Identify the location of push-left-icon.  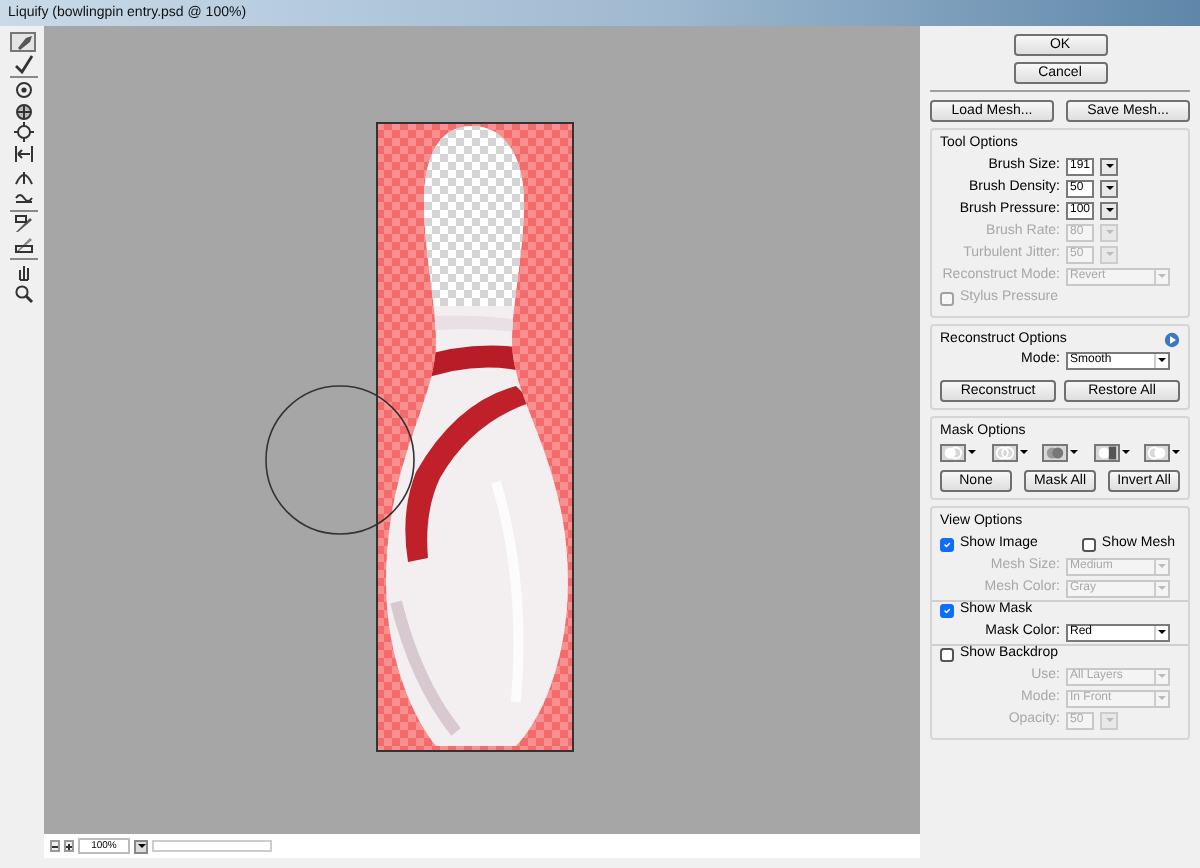
(23, 153).